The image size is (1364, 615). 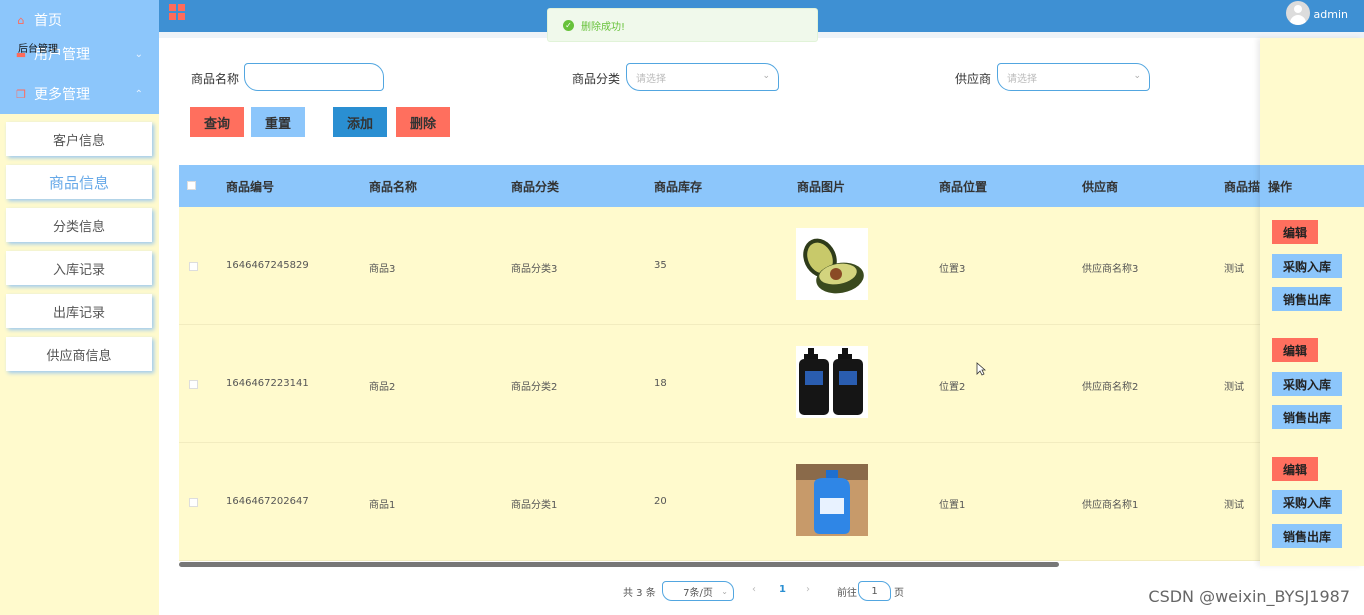 I want to click on product-name-label: 商品名称, so click(x=215, y=79).